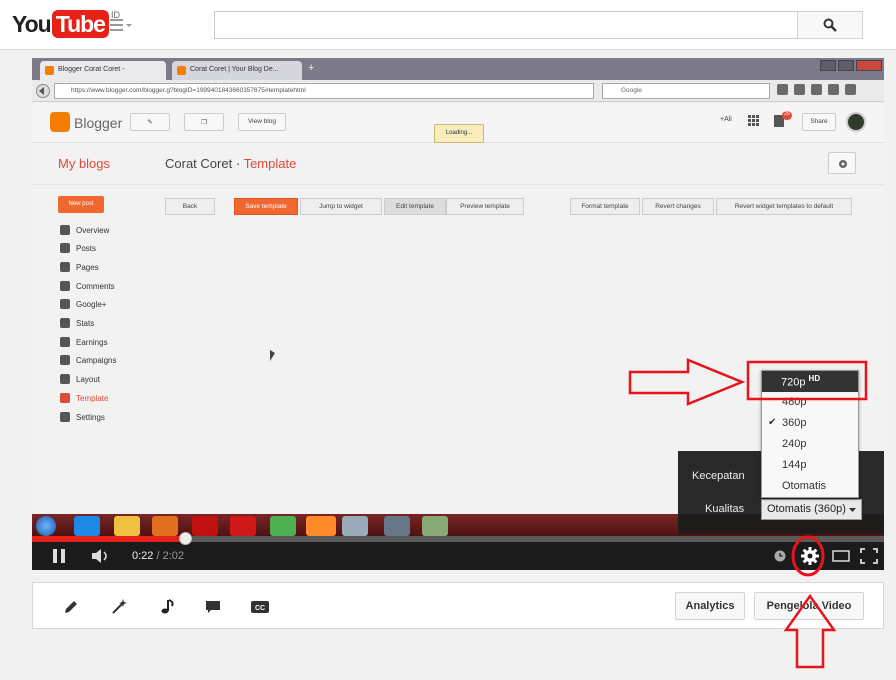  I want to click on sidebar-item-label: Campaigns, so click(96, 360).